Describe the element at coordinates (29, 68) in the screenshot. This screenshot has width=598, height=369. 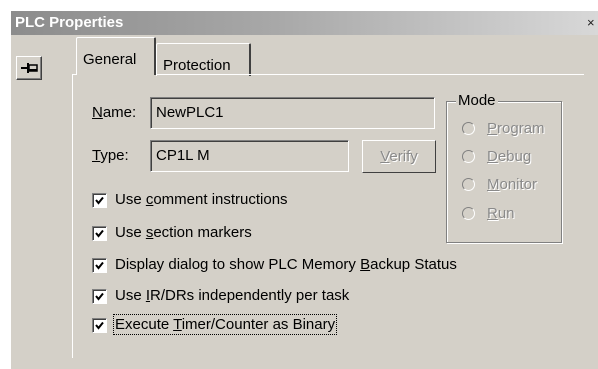
I see `pin-button` at that location.